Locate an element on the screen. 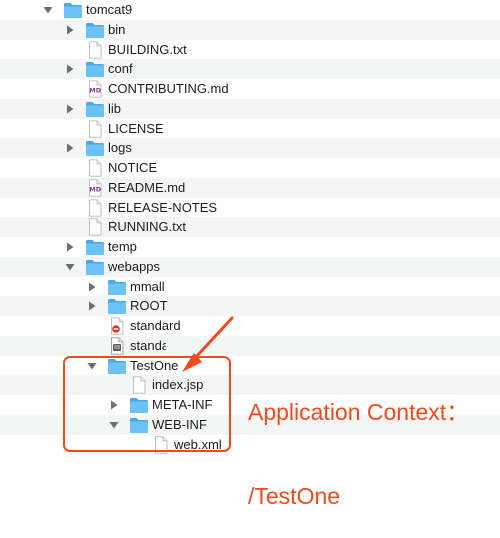 This screenshot has height=538, width=500. annotation-line-1: Application Context： is located at coordinates (359, 412).